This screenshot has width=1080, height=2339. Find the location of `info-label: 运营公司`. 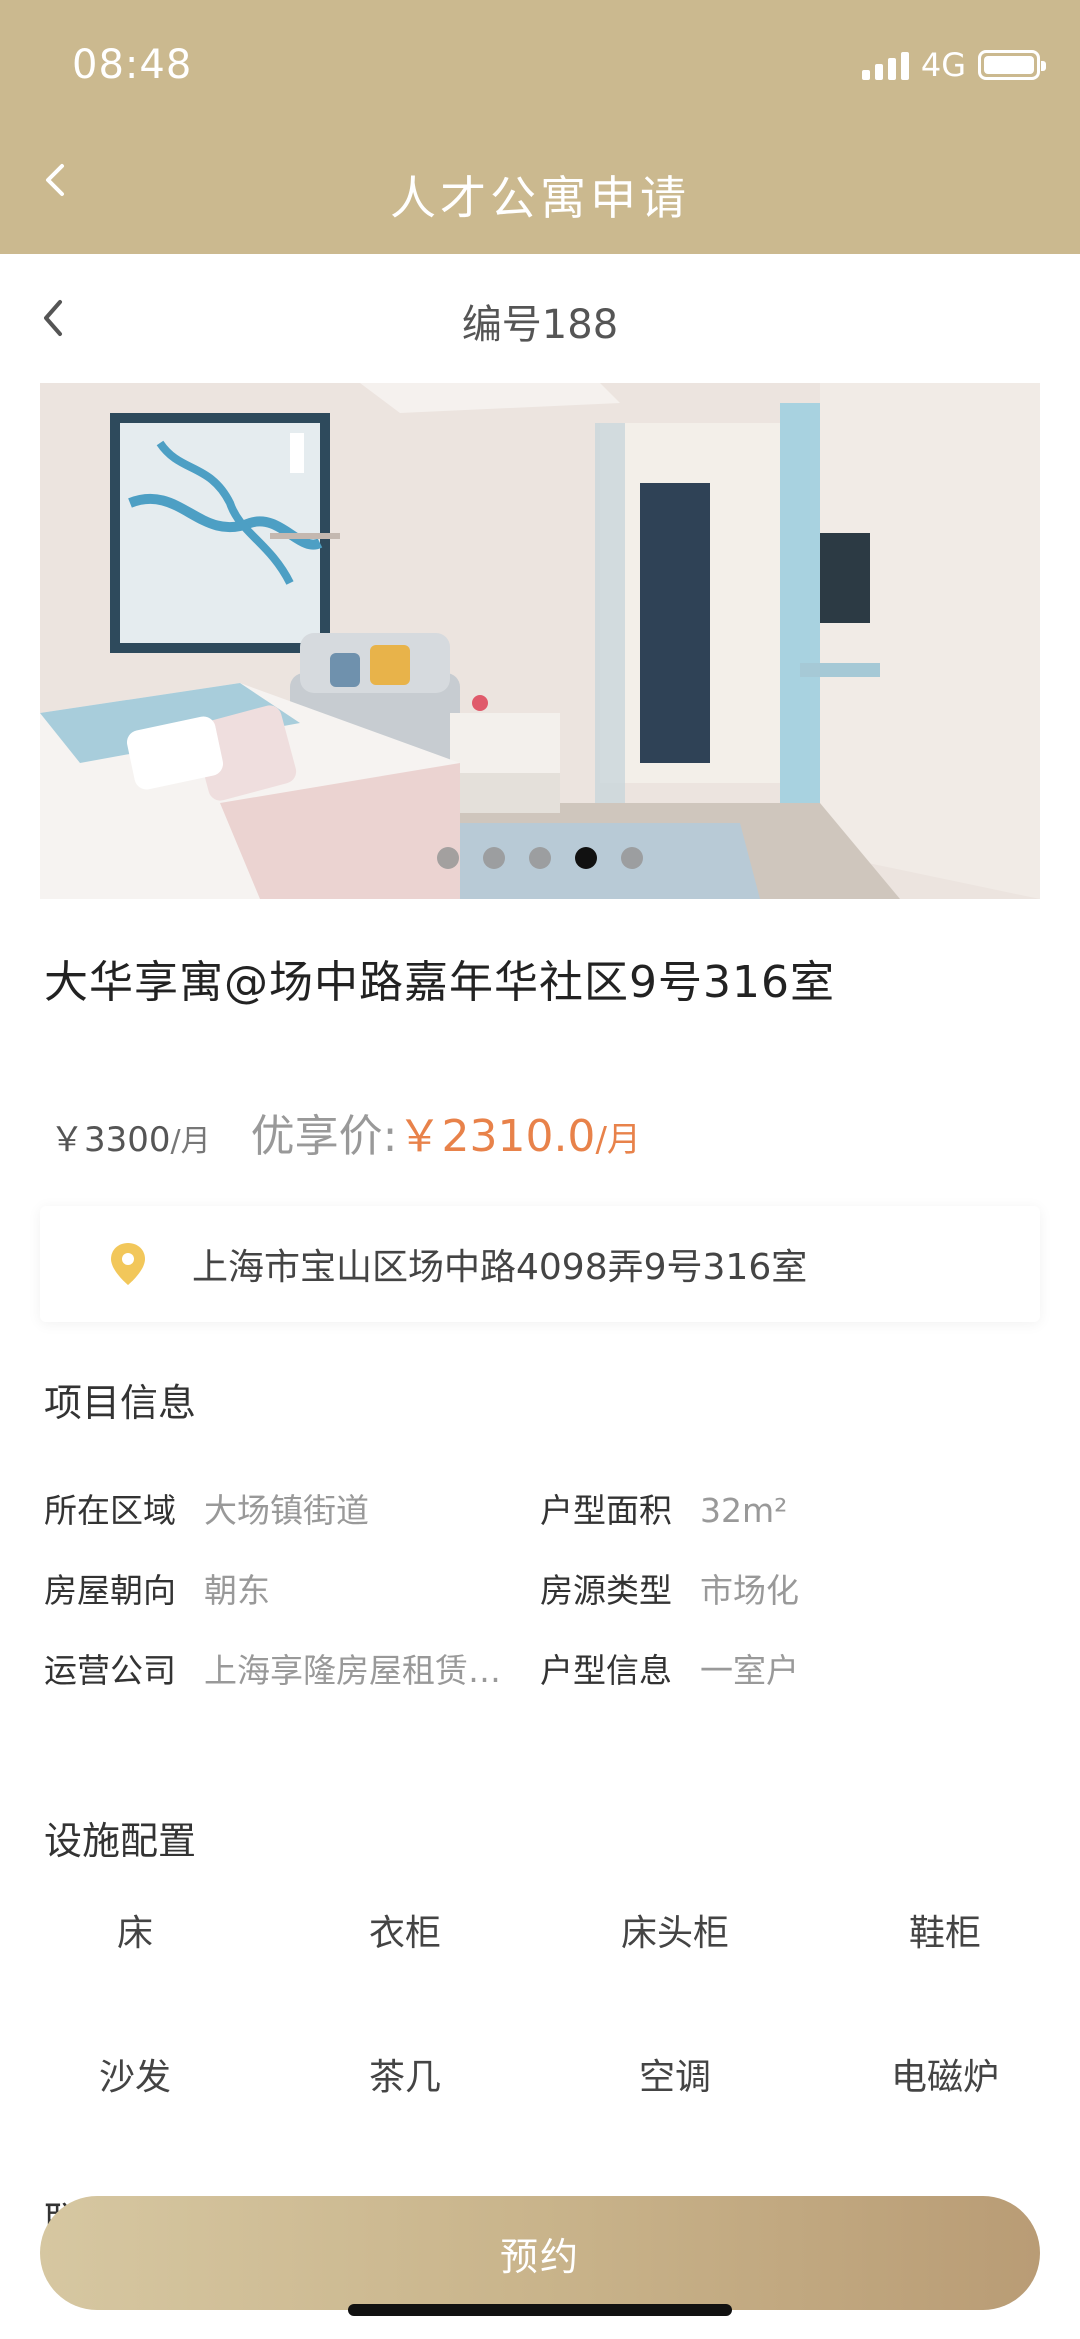

info-label: 运营公司 is located at coordinates (110, 1670).